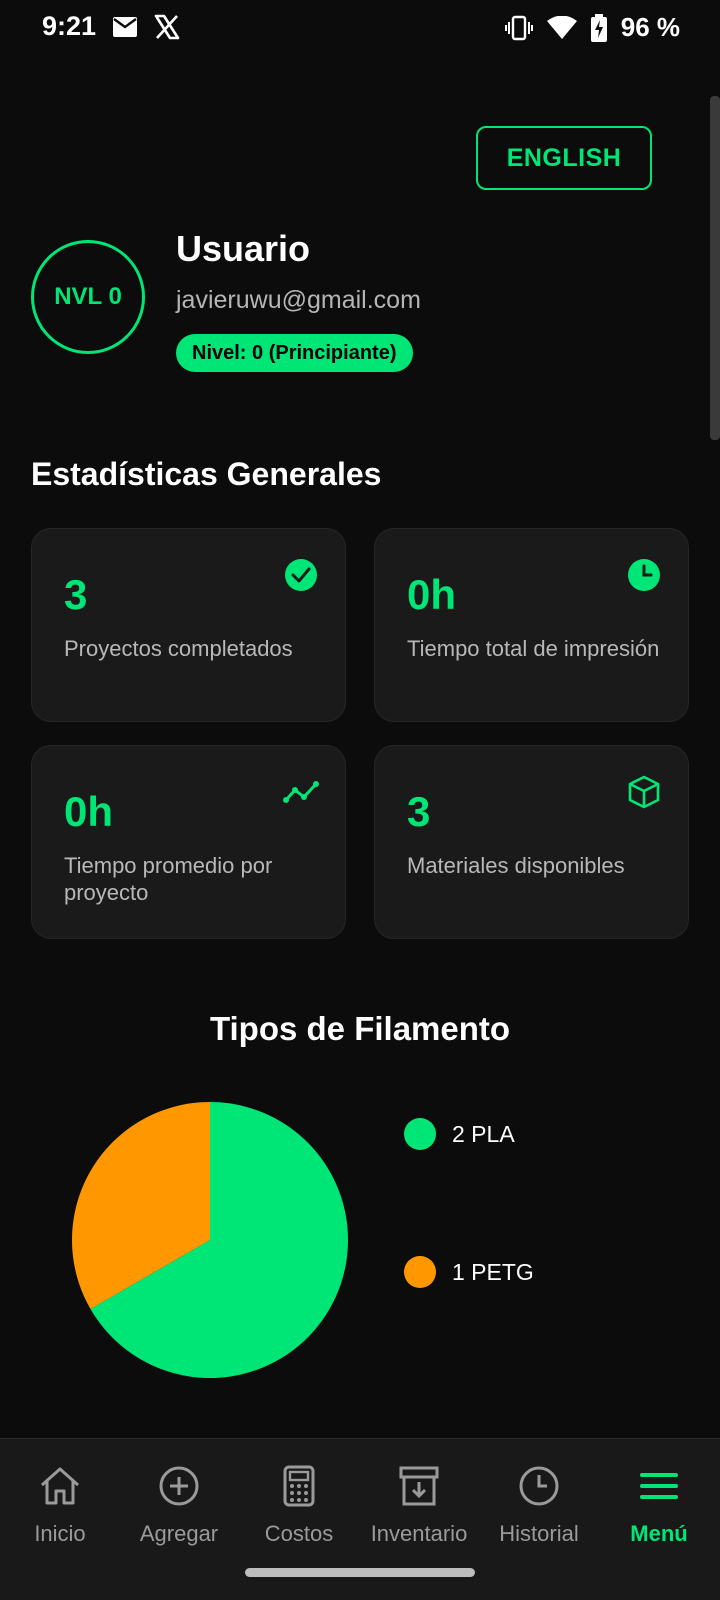 This screenshot has width=720, height=1600. What do you see at coordinates (715, 268) in the screenshot?
I see `scrollbar-thumb` at bounding box center [715, 268].